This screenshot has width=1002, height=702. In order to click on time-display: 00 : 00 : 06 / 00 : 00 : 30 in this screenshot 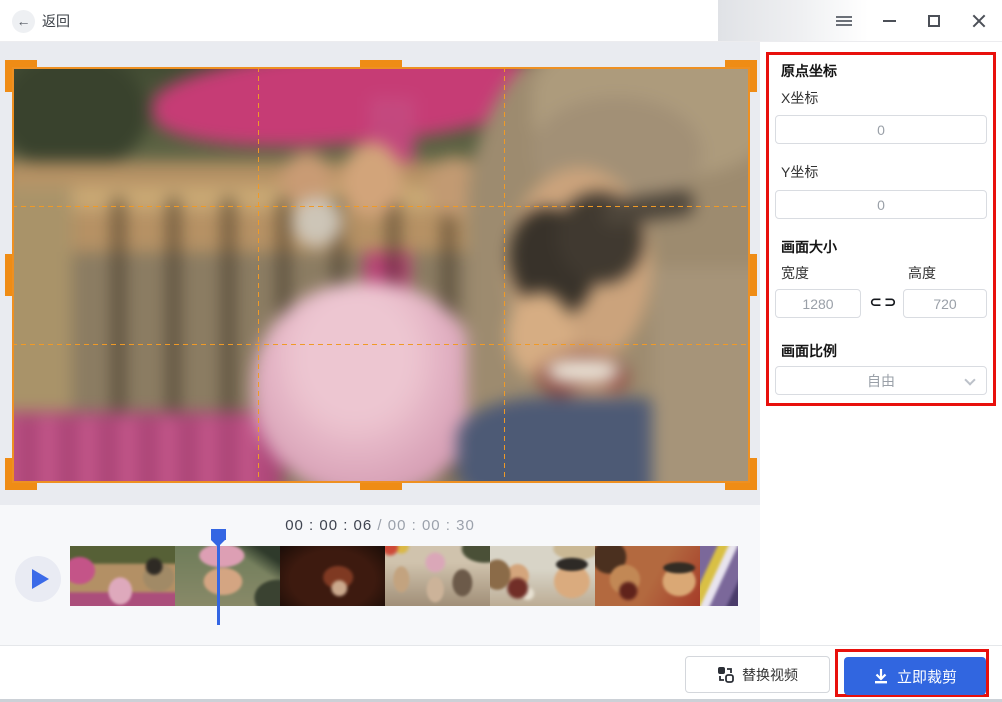, I will do `click(380, 525)`.